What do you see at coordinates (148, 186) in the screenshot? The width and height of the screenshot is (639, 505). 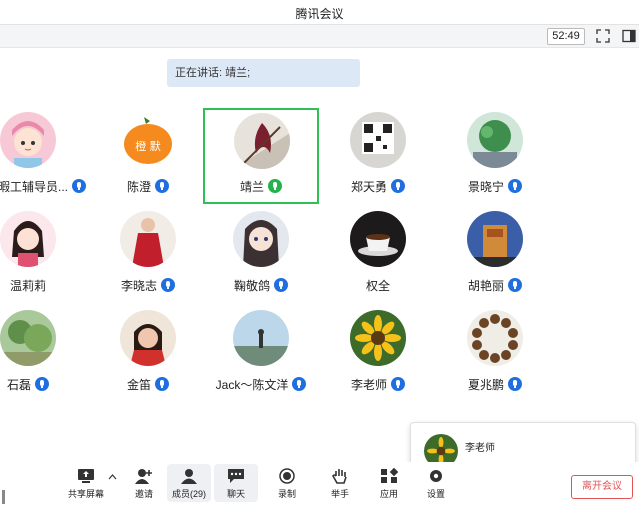 I see `participant-name: 陈澄` at bounding box center [148, 186].